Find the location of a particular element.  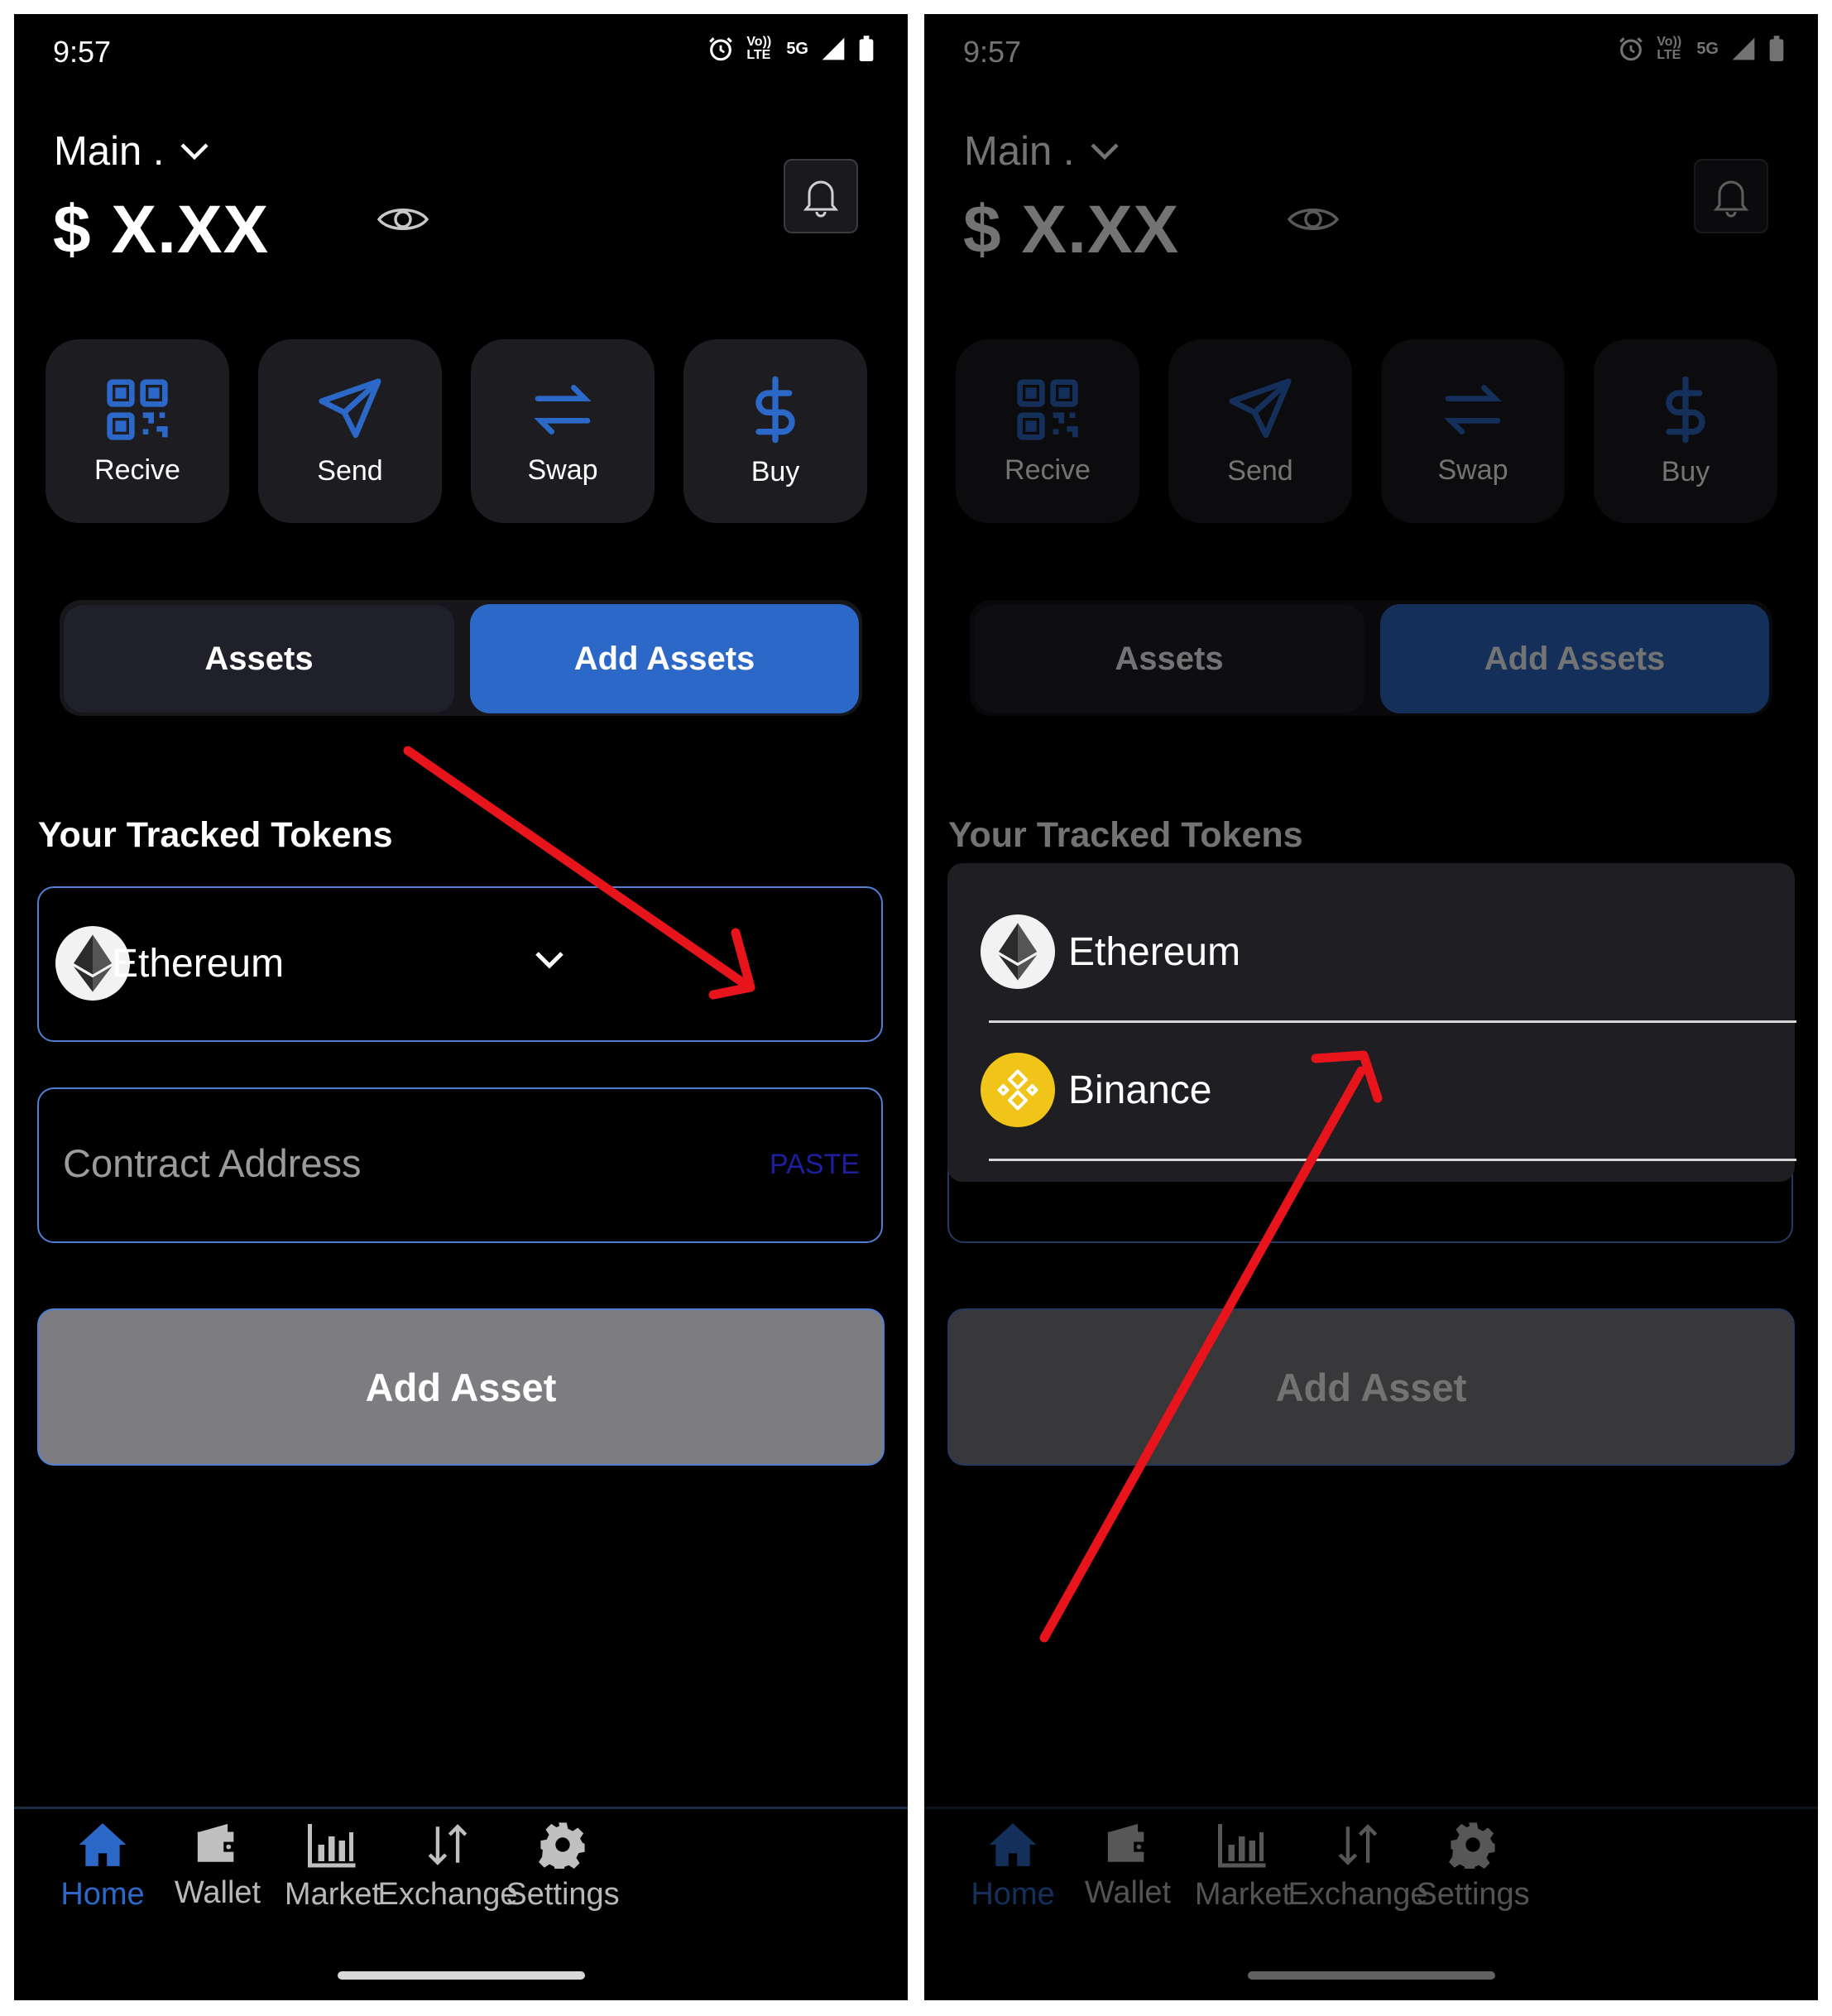

status-bar-icons: Vo)) LTE 5G is located at coordinates (791, 49).